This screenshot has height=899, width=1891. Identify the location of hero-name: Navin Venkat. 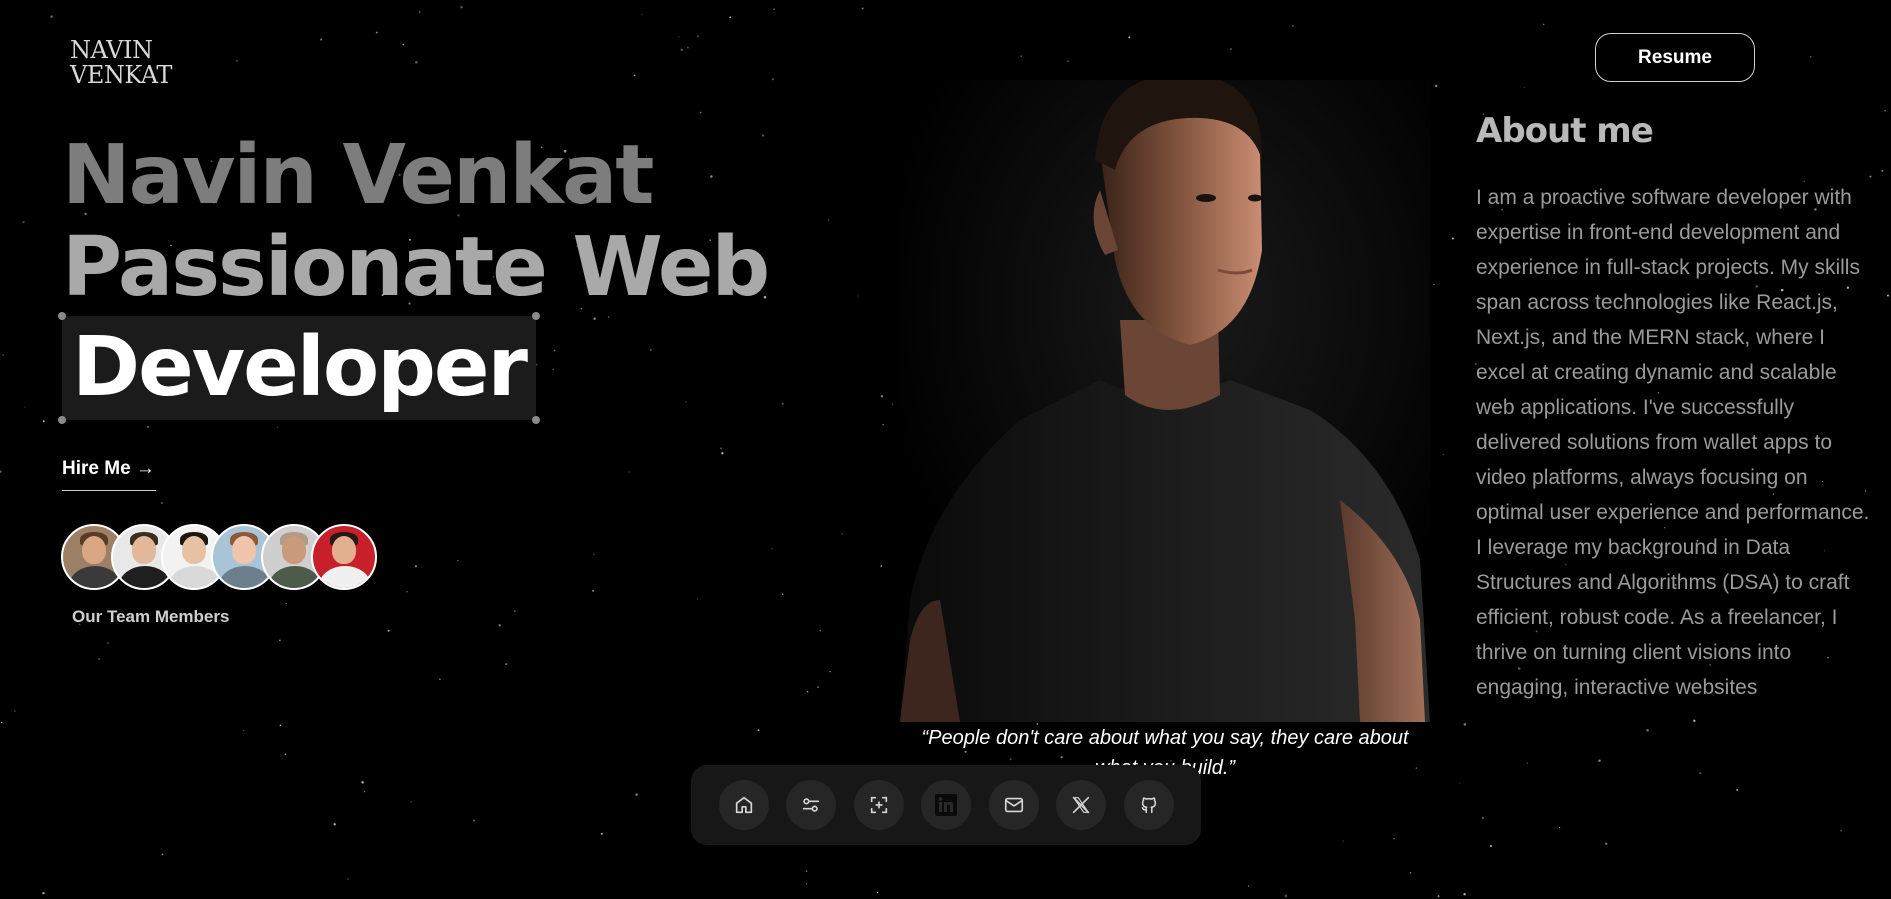
(358, 175).